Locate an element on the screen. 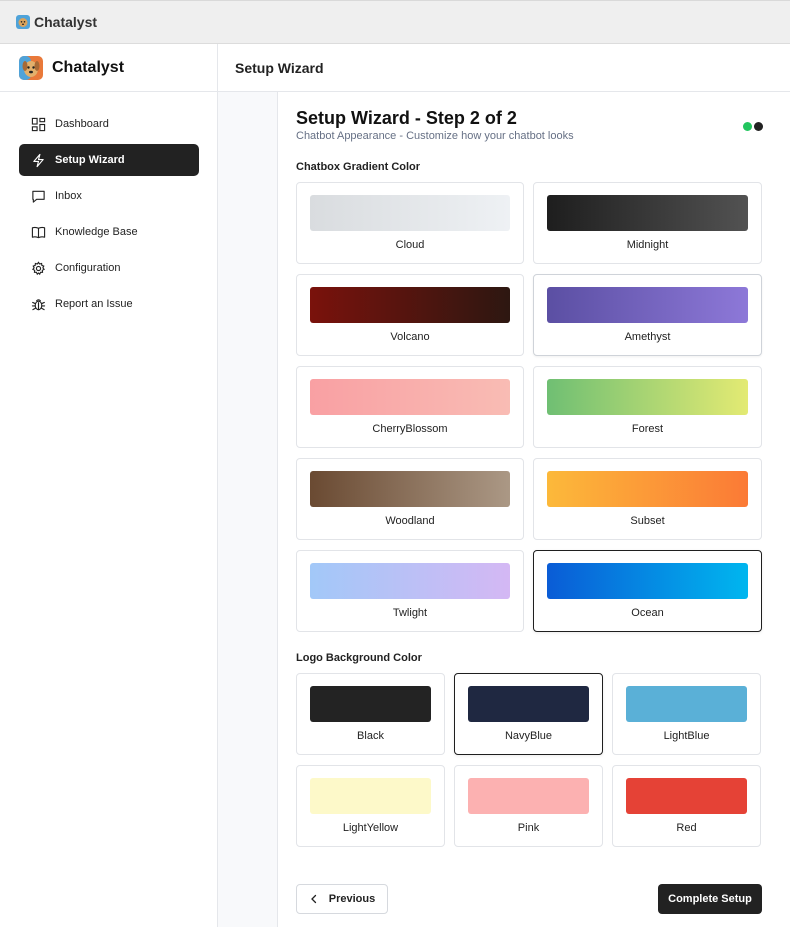 The width and height of the screenshot is (790, 927). sidebar-item-report-issue: Report an Issue is located at coordinates (109, 304).